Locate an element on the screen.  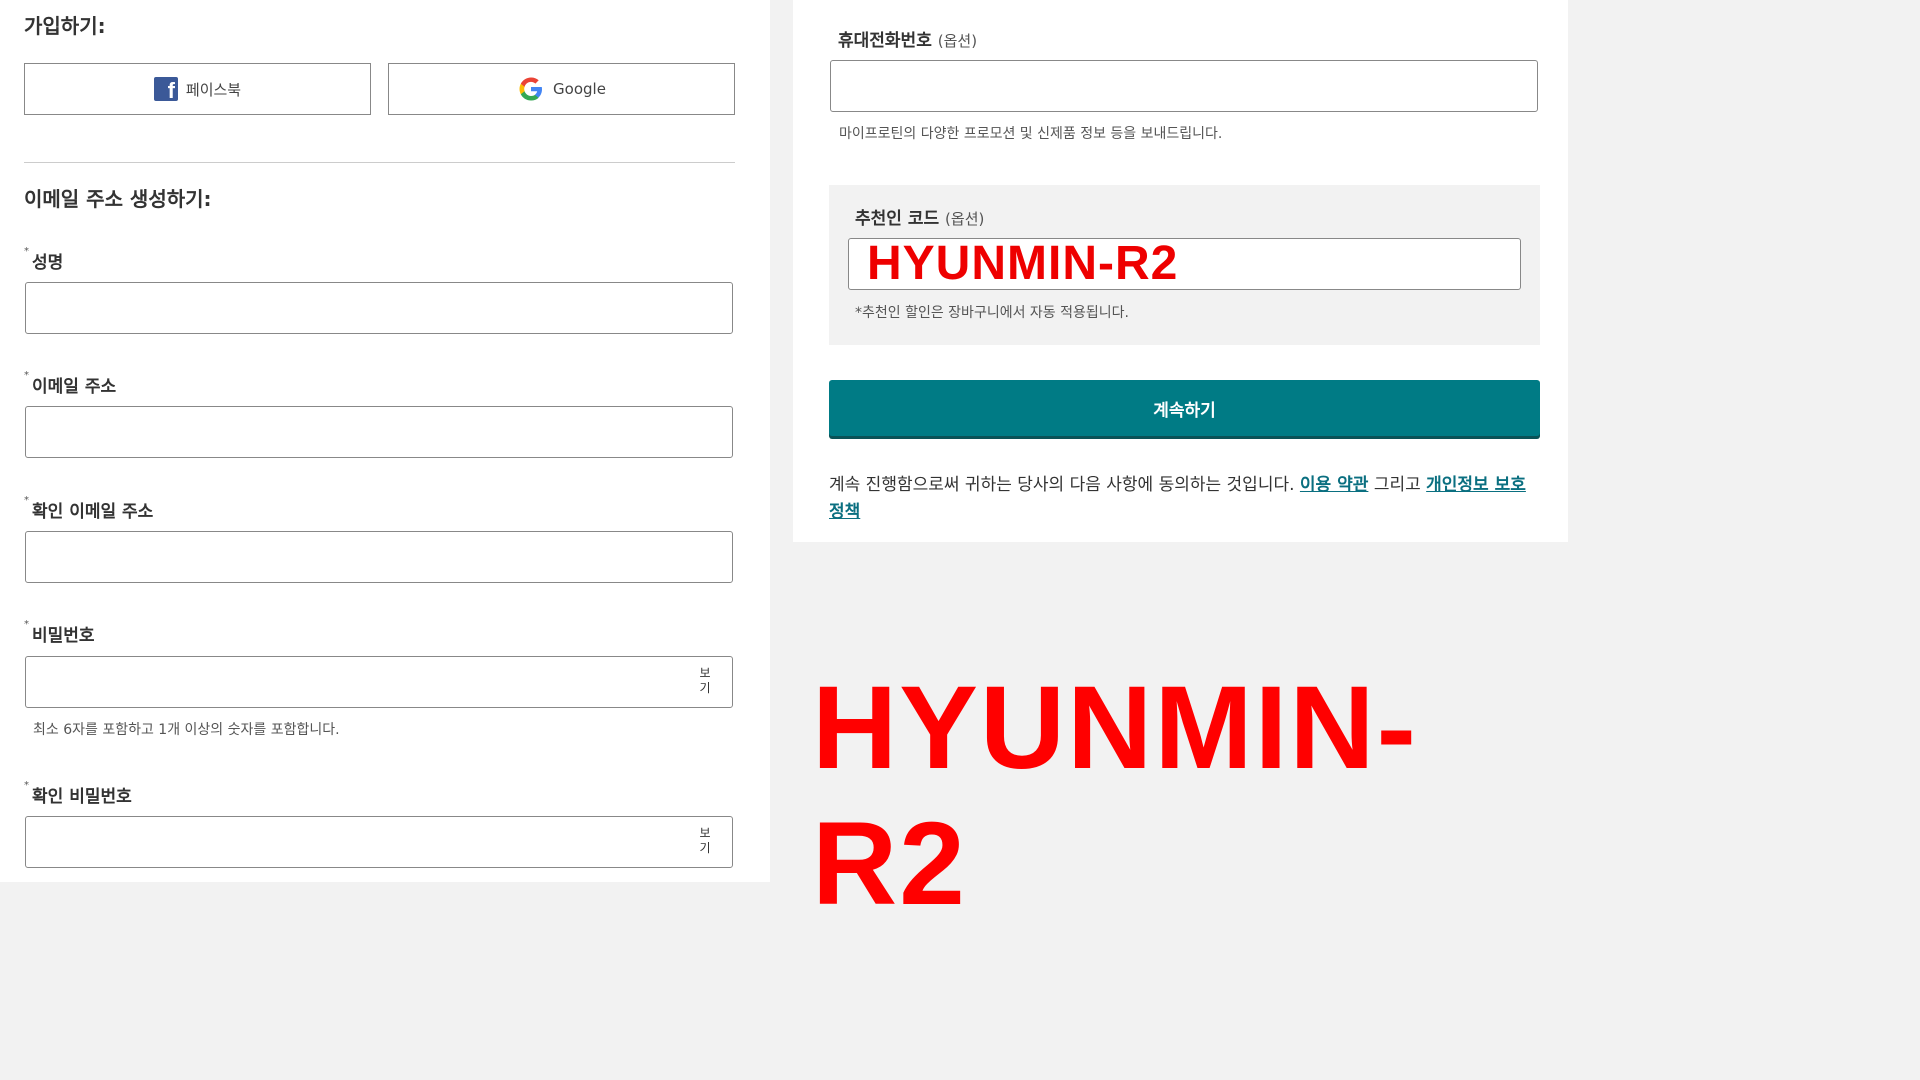
confirm-email-label: *확인 이메일 주소 is located at coordinates (89, 508).